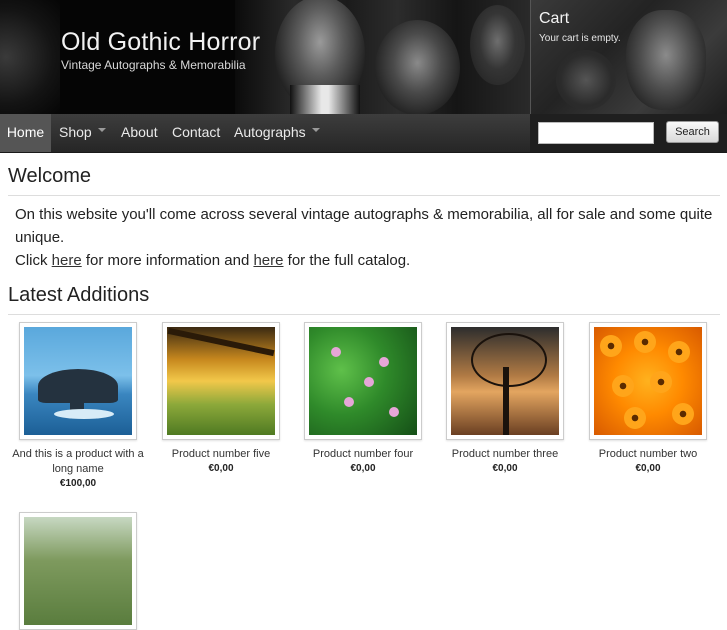 Image resolution: width=727 pixels, height=630 pixels. What do you see at coordinates (382, 57) in the screenshot?
I see `header-portraits-center` at bounding box center [382, 57].